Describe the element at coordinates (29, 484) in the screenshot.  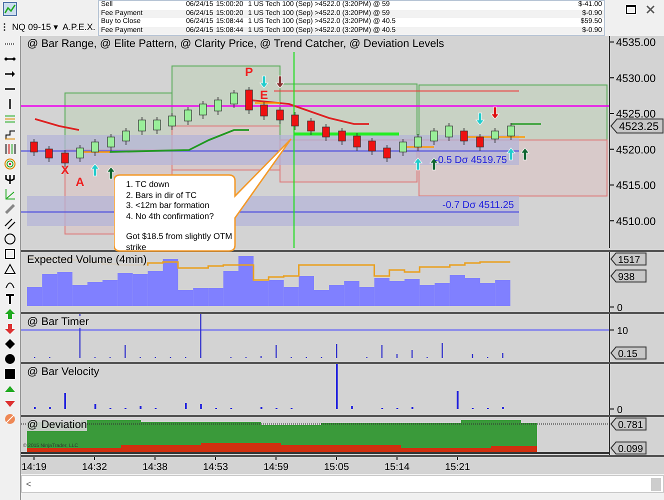
I see `scroll-left-button: <` at that location.